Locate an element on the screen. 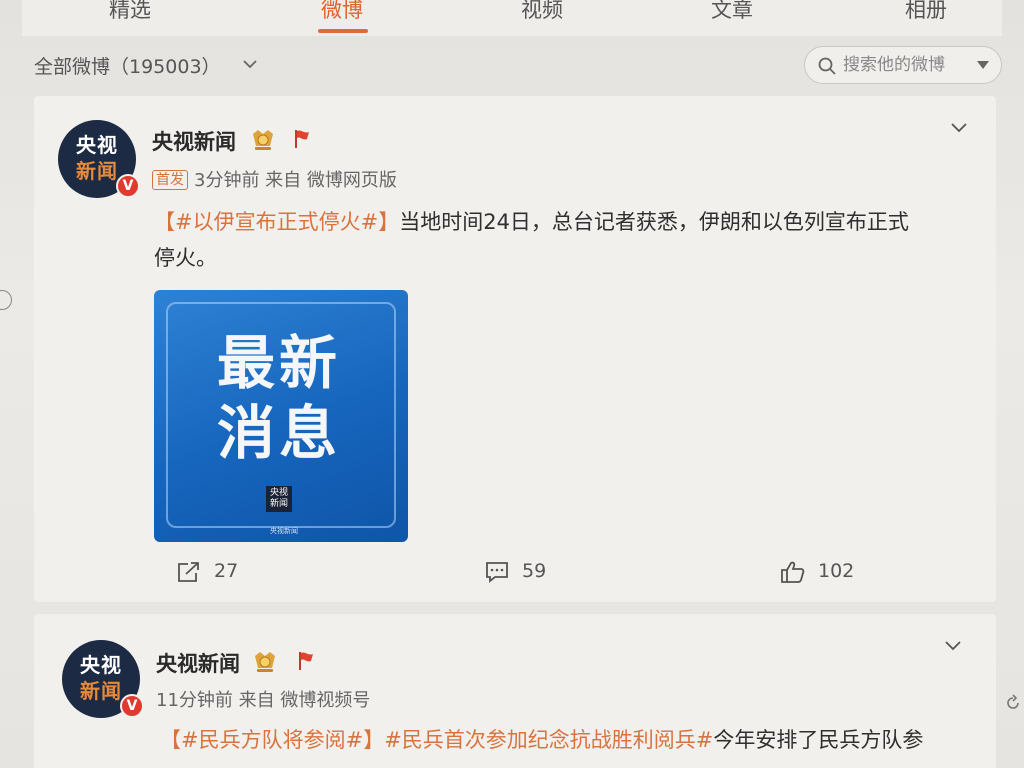 The height and width of the screenshot is (768, 1024). post-body-line1: 当地时间24日，总台记者获悉，伊朗和以色列宣布正式 is located at coordinates (654, 222).